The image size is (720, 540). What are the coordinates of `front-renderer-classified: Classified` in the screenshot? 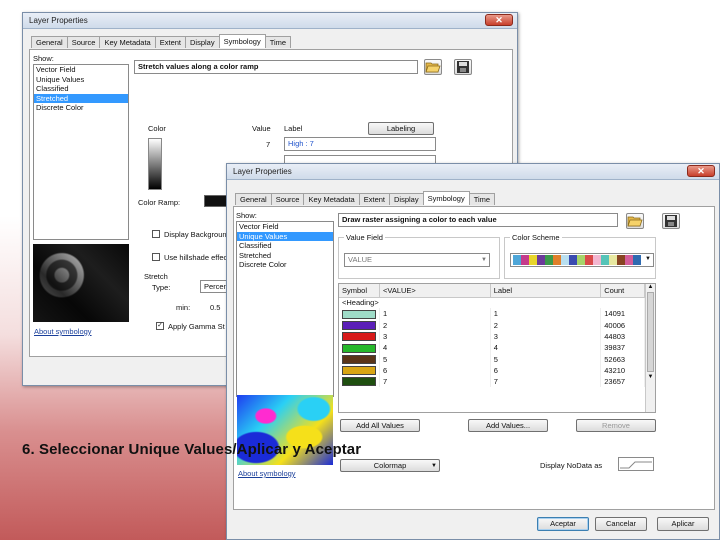 It's located at (285, 246).